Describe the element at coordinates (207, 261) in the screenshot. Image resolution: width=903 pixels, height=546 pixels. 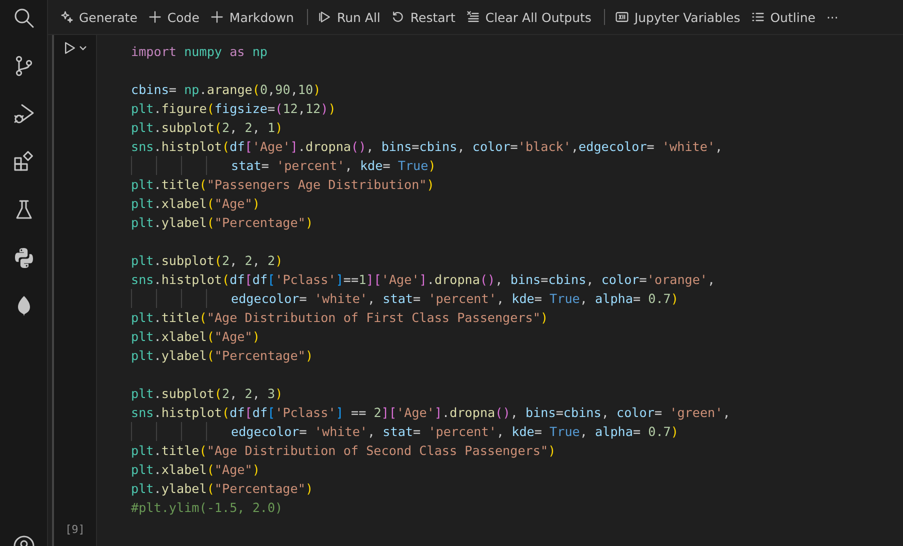
I see `code-line: plt.subplot(2, 2, 2)` at that location.